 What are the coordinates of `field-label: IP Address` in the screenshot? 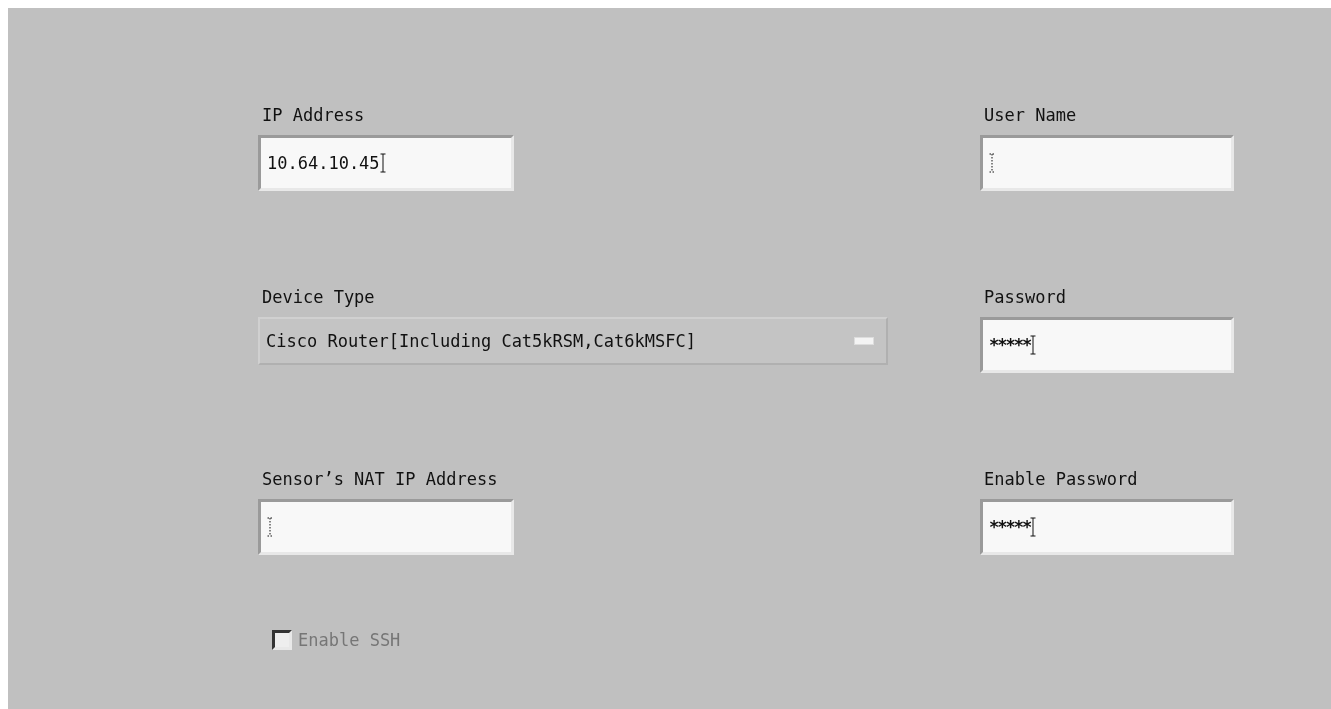 It's located at (313, 115).